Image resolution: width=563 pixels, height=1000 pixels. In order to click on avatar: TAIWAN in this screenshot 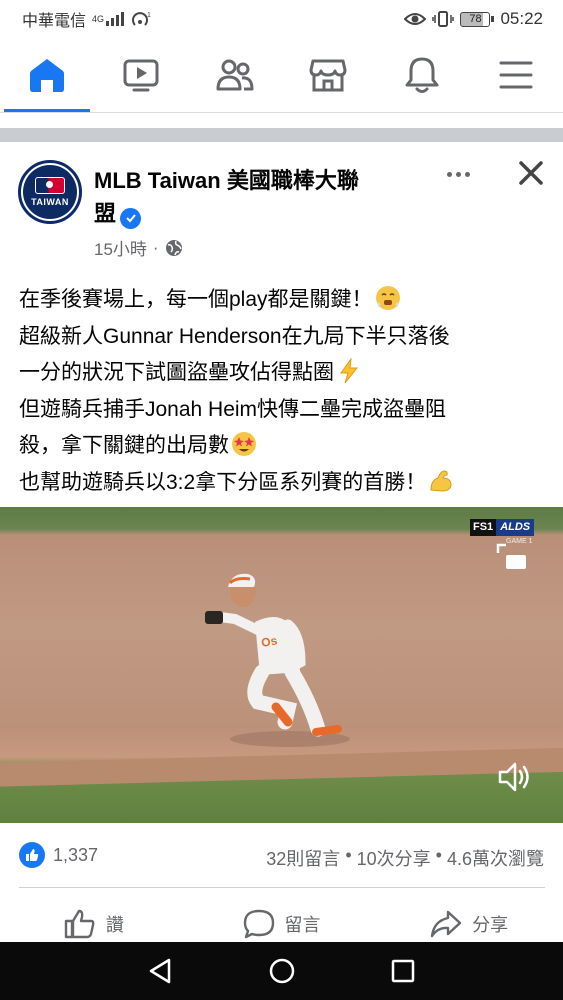, I will do `click(50, 192)`.